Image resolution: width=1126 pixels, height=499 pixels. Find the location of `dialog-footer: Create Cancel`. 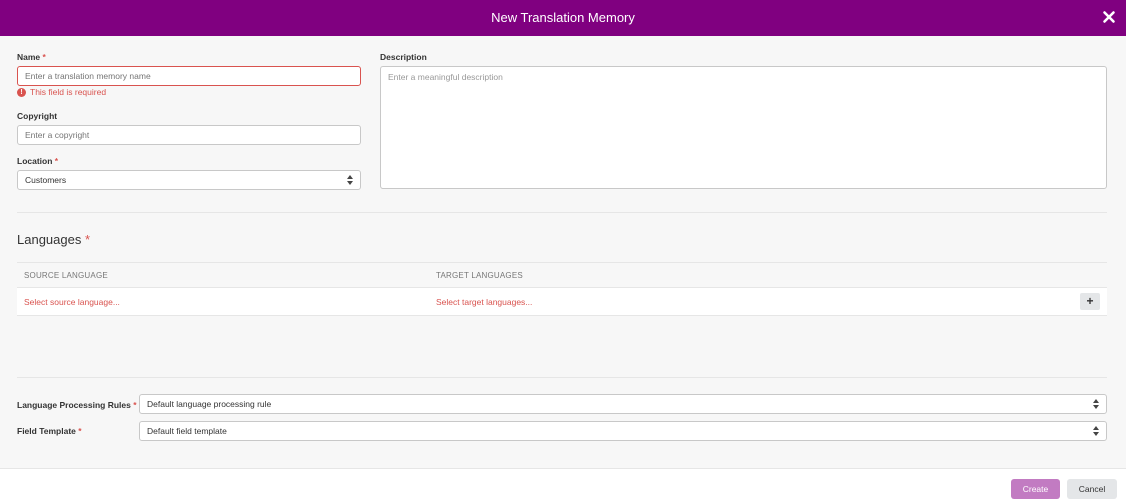

dialog-footer: Create Cancel is located at coordinates (563, 483).